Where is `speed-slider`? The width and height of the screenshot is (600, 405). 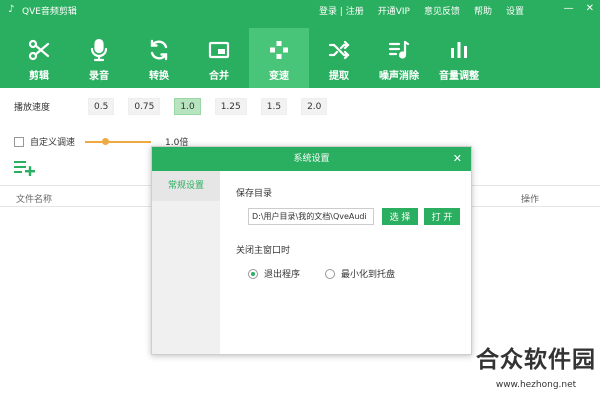
speed-slider is located at coordinates (118, 141).